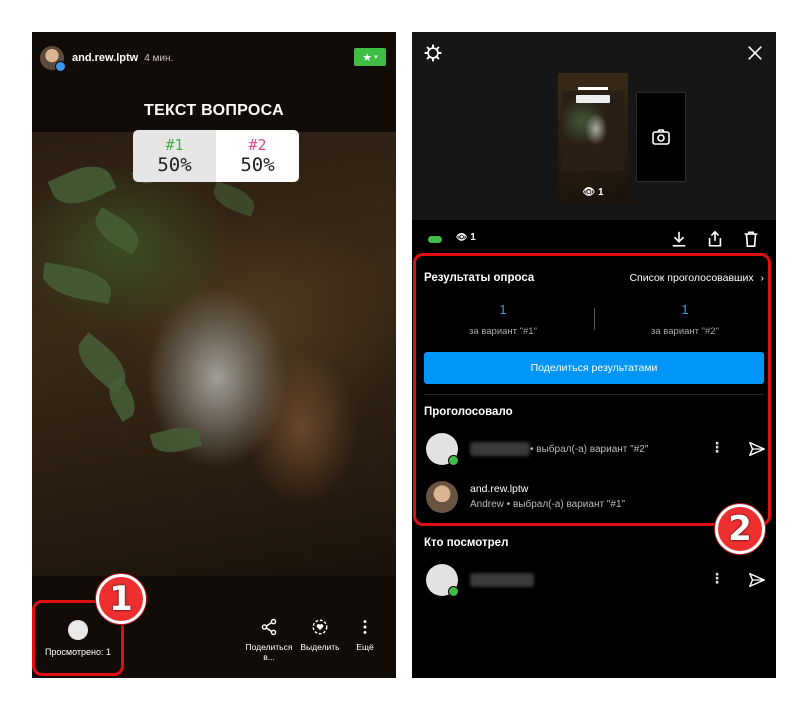 The image size is (808, 710). I want to click on close-friends-indicator, so click(435, 239).